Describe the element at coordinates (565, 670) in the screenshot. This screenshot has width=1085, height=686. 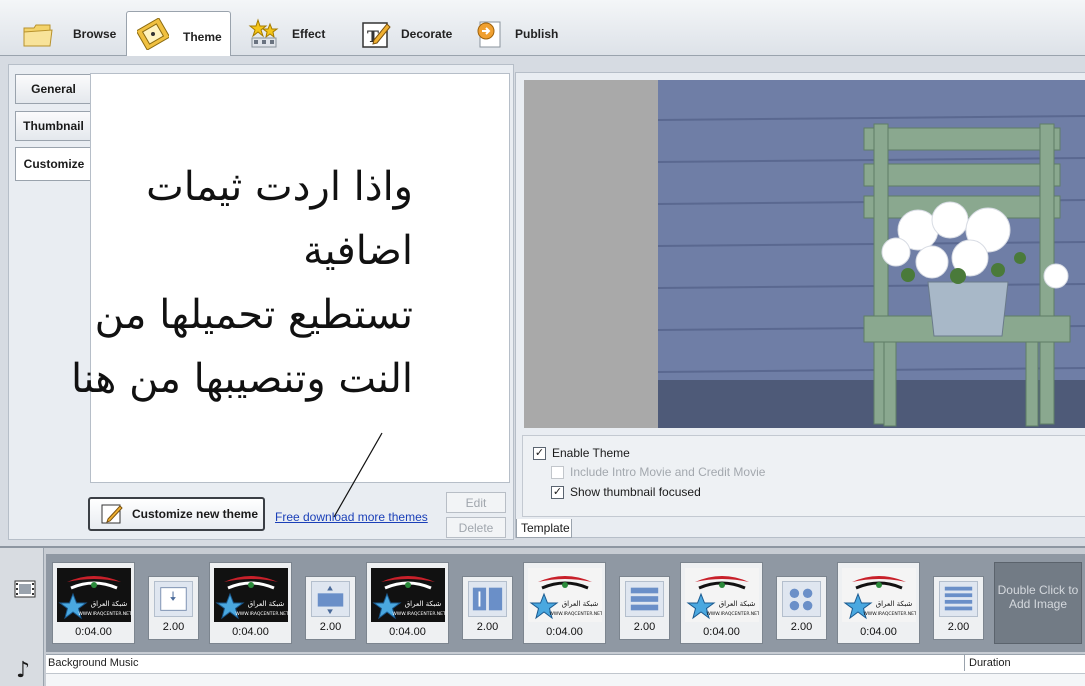
I see `background-music-track: Background Music Duration` at that location.